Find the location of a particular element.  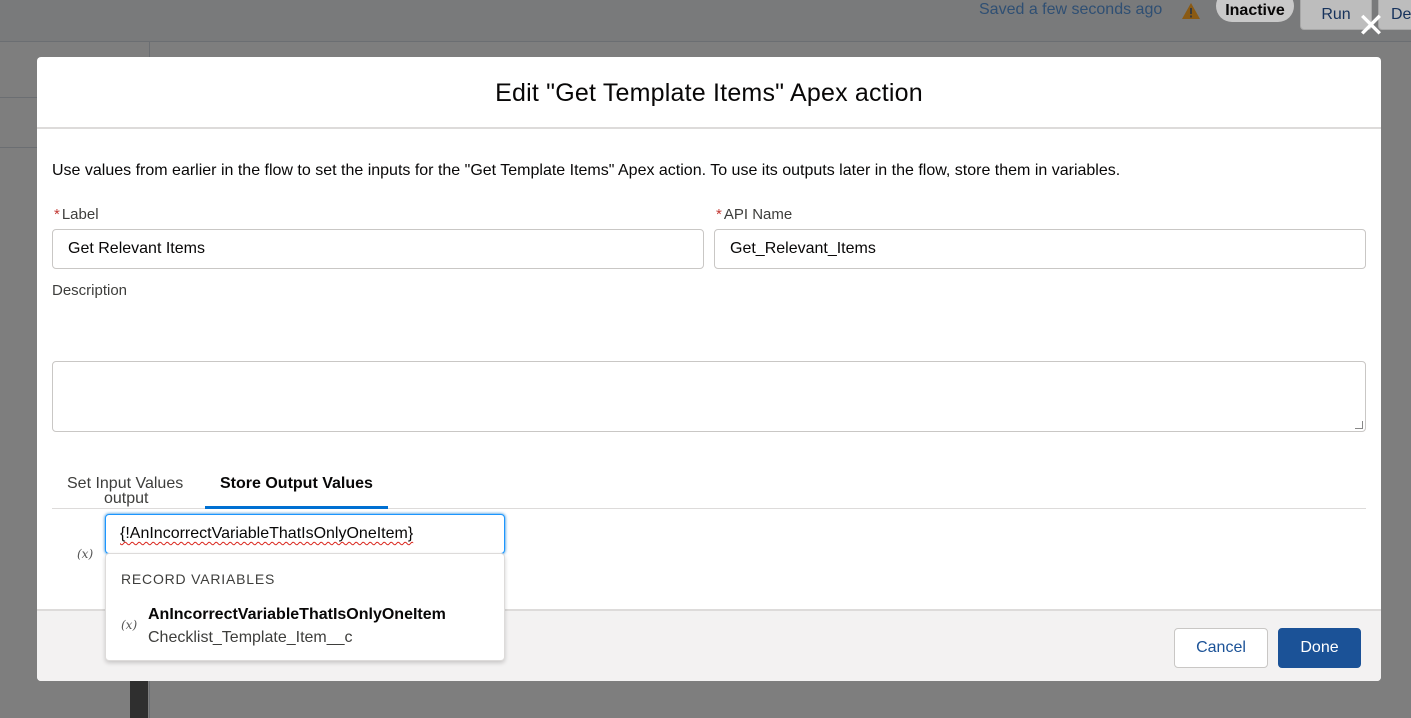

option-type: Checklist_Template_Item__c is located at coordinates (250, 637).